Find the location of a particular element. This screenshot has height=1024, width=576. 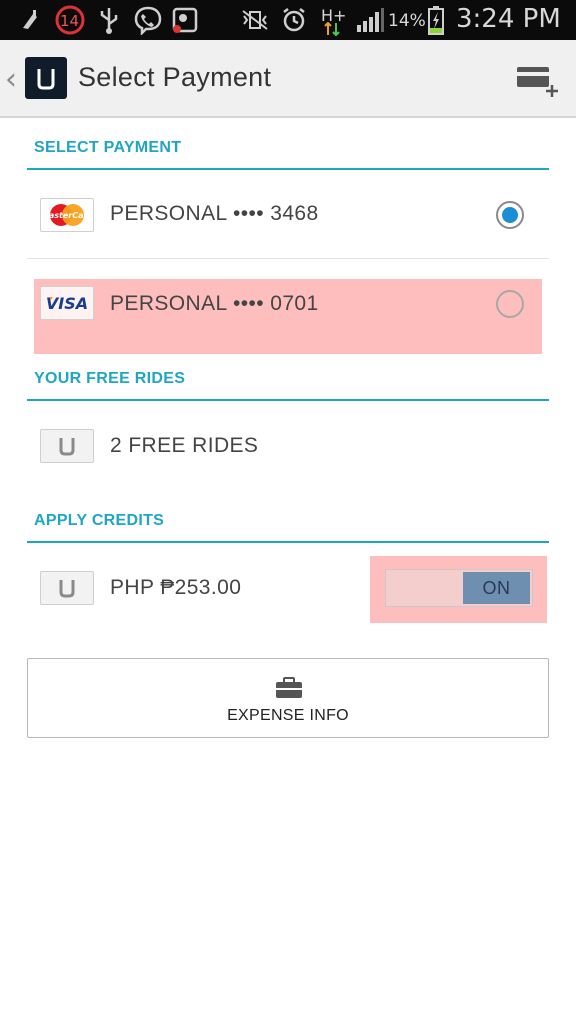

payment-method-visa: VISA PERSONAL •••• 0701 is located at coordinates (288, 307).